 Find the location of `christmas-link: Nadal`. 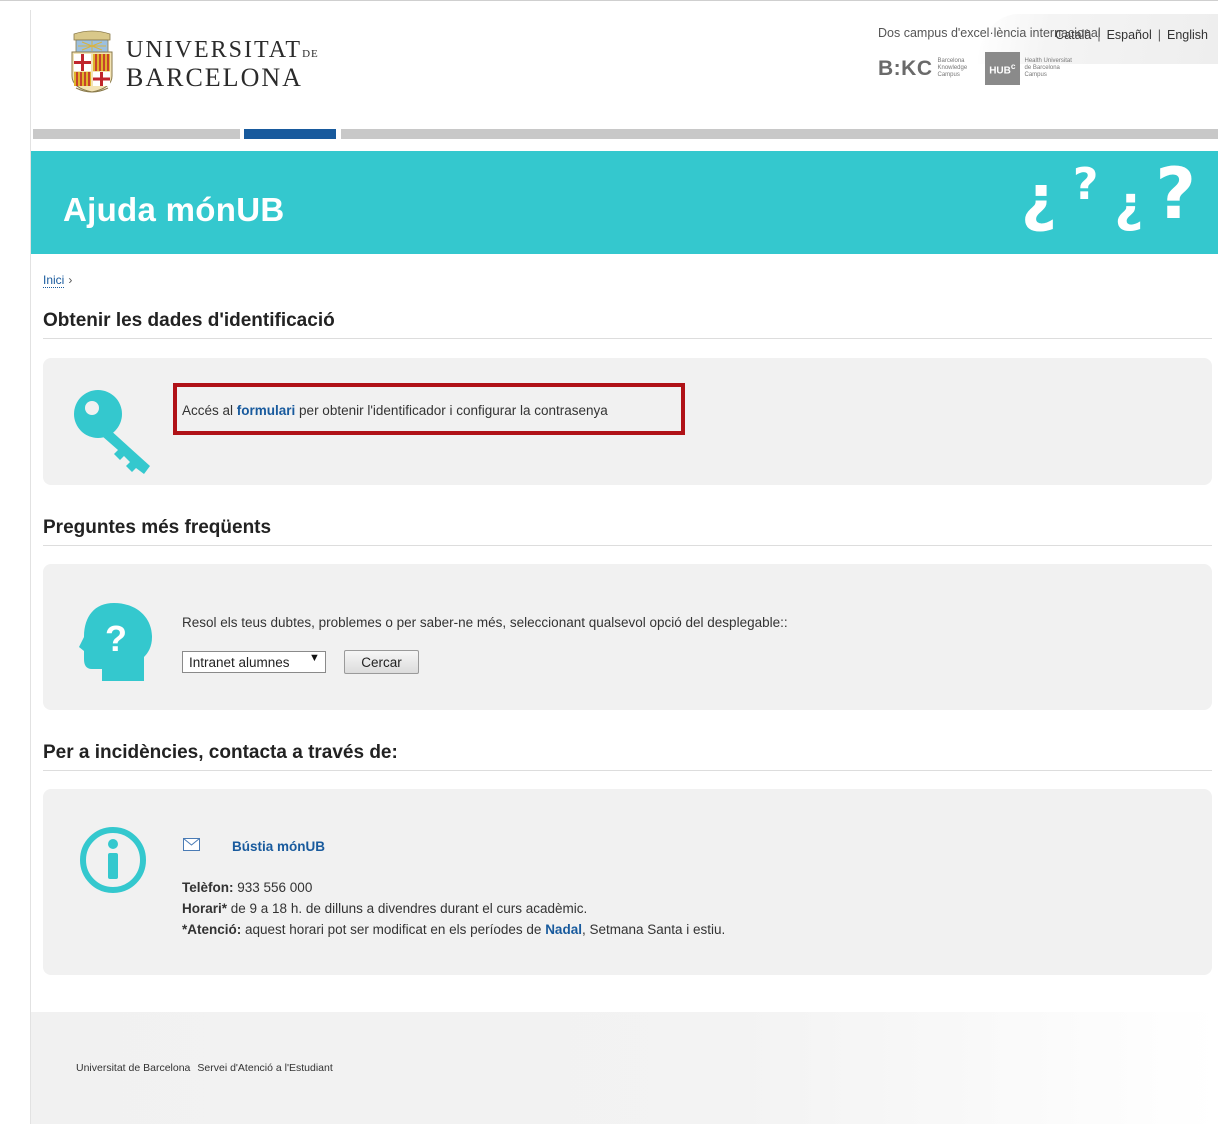

christmas-link: Nadal is located at coordinates (563, 929).